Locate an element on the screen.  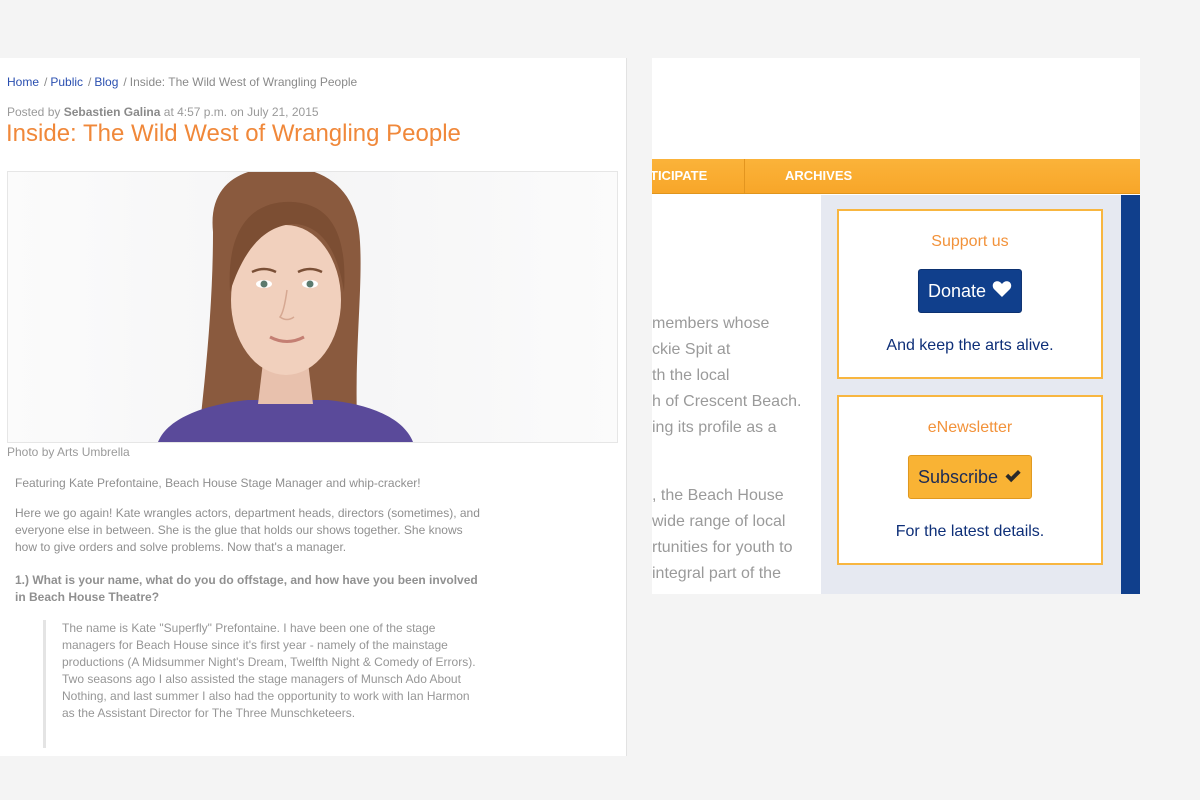
portrait-image is located at coordinates (285, 307).